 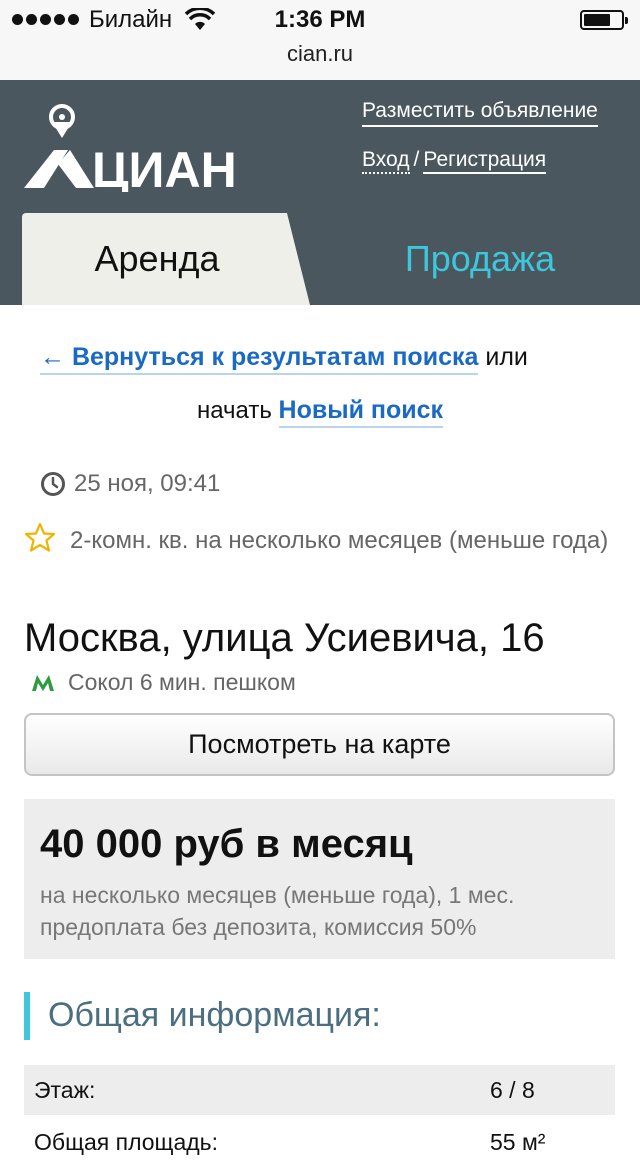 I want to click on row-value: 55 м², so click(x=518, y=1142).